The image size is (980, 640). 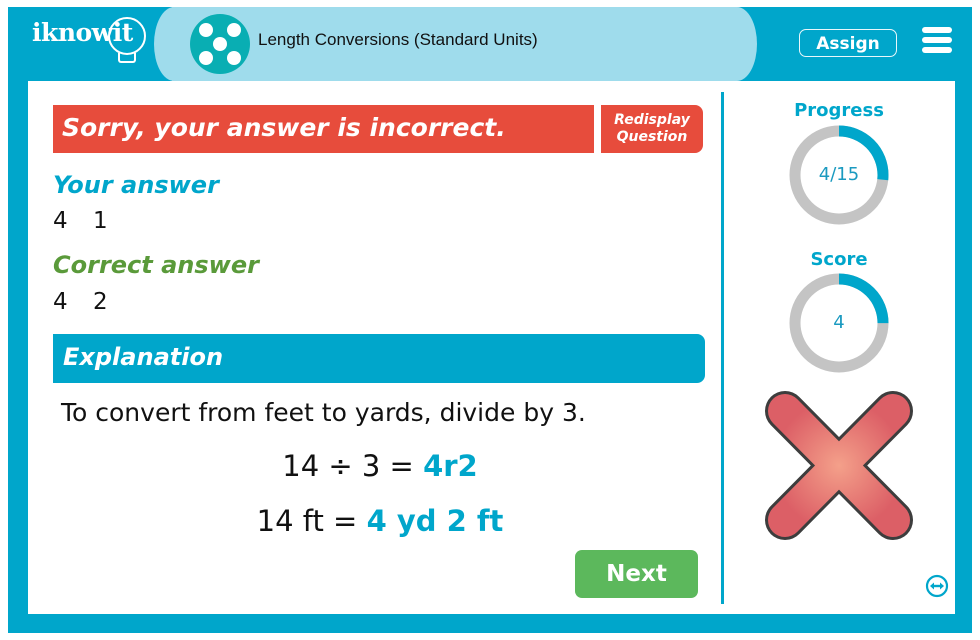 What do you see at coordinates (839, 465) in the screenshot?
I see `red-x-icon` at bounding box center [839, 465].